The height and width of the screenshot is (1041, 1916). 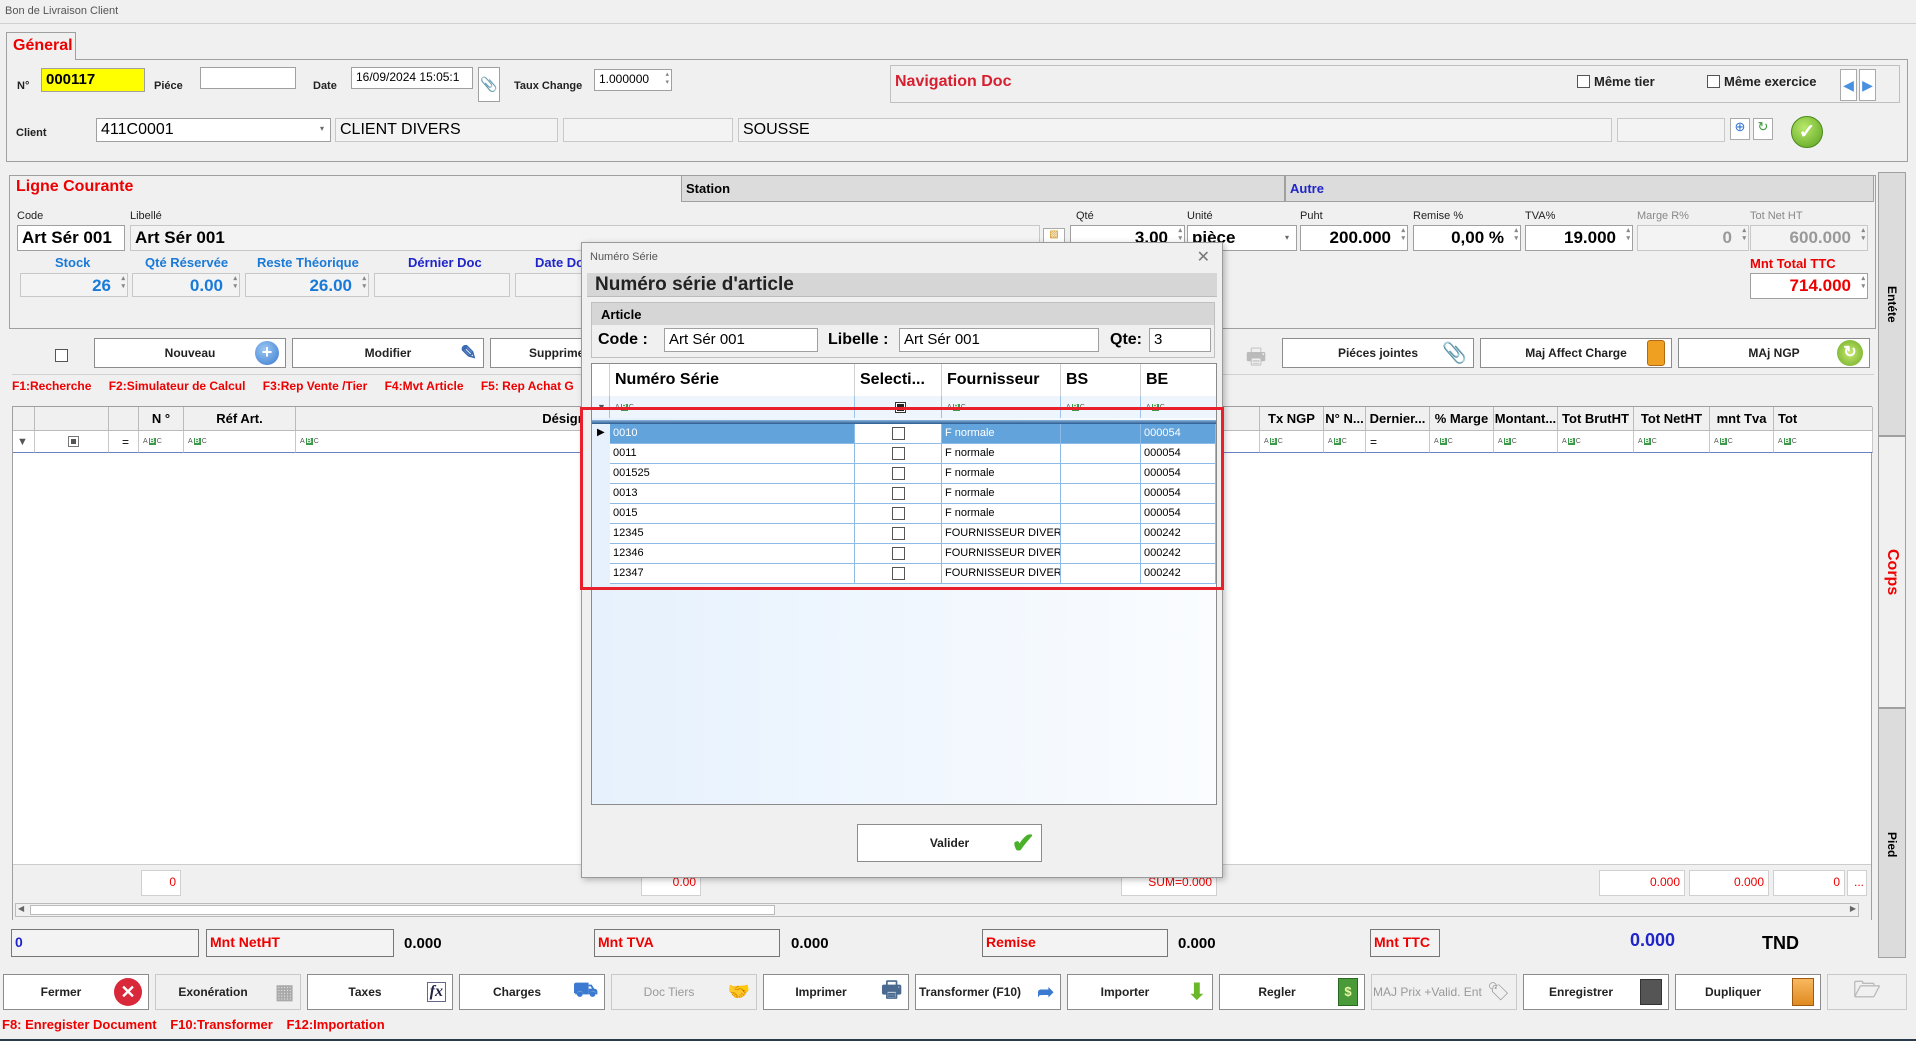 What do you see at coordinates (1178, 380) in the screenshot?
I see `serial-header-be: BE` at bounding box center [1178, 380].